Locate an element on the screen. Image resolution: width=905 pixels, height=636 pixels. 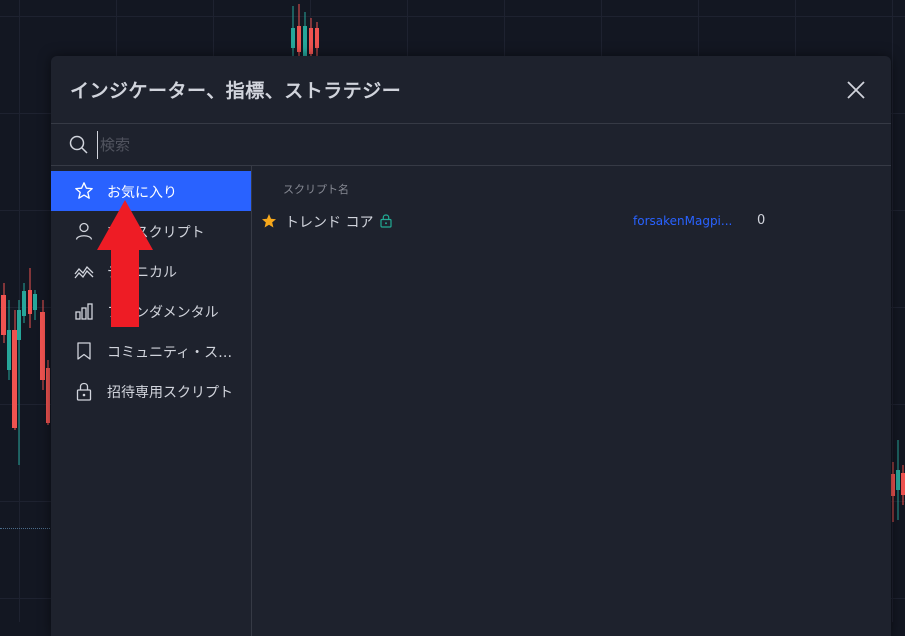
script-name: トレンド コア is located at coordinates (329, 223).